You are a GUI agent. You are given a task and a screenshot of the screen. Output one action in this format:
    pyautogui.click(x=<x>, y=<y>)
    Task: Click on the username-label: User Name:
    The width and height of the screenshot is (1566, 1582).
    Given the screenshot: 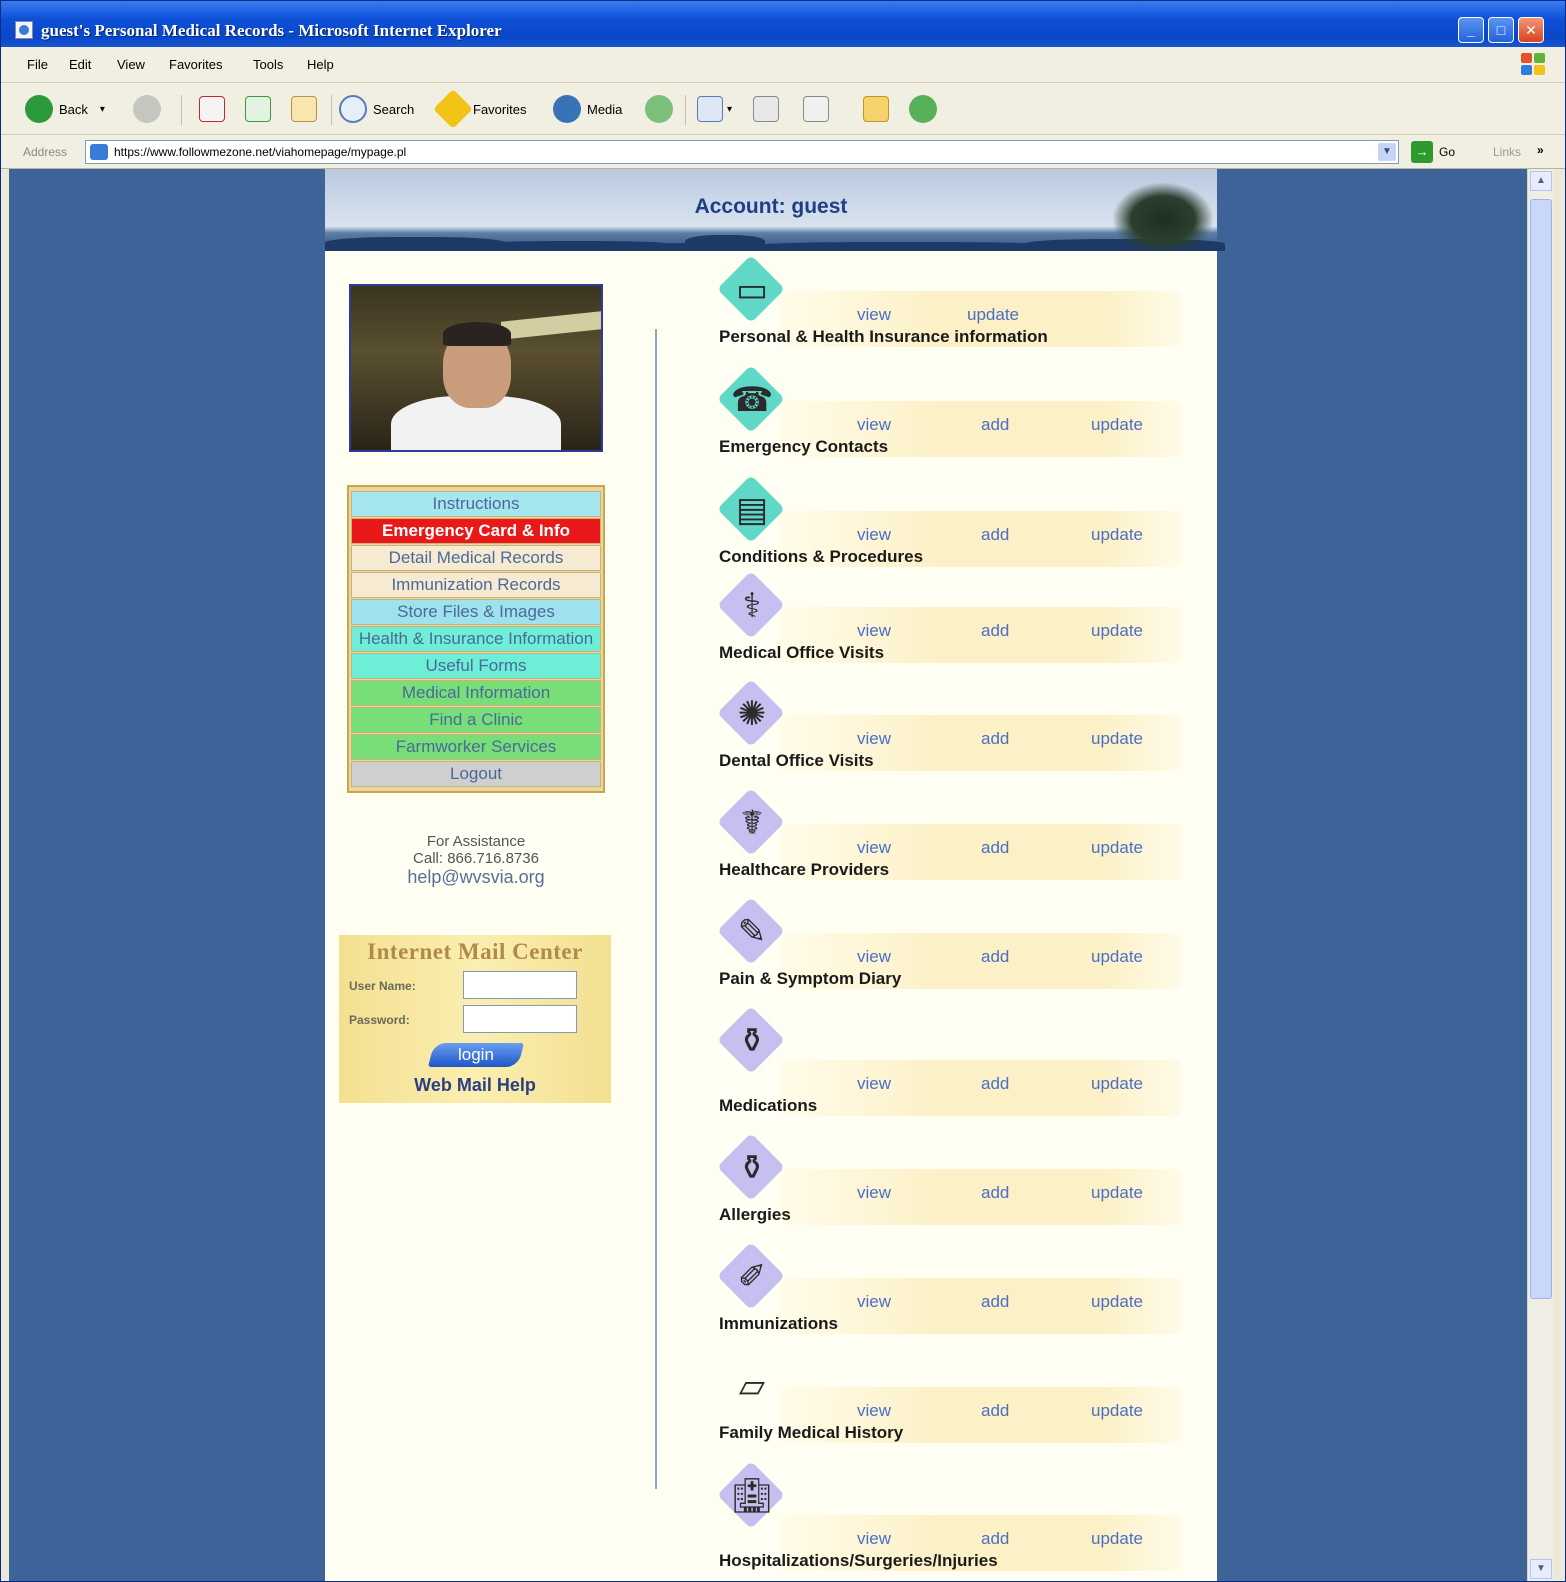 What is the action you would take?
    pyautogui.click(x=382, y=986)
    